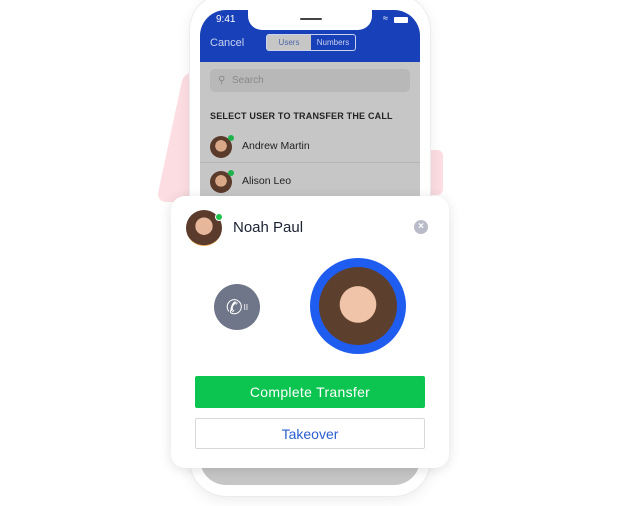 The height and width of the screenshot is (506, 620). What do you see at coordinates (268, 227) in the screenshot?
I see `caller-name: Noah Paul` at bounding box center [268, 227].